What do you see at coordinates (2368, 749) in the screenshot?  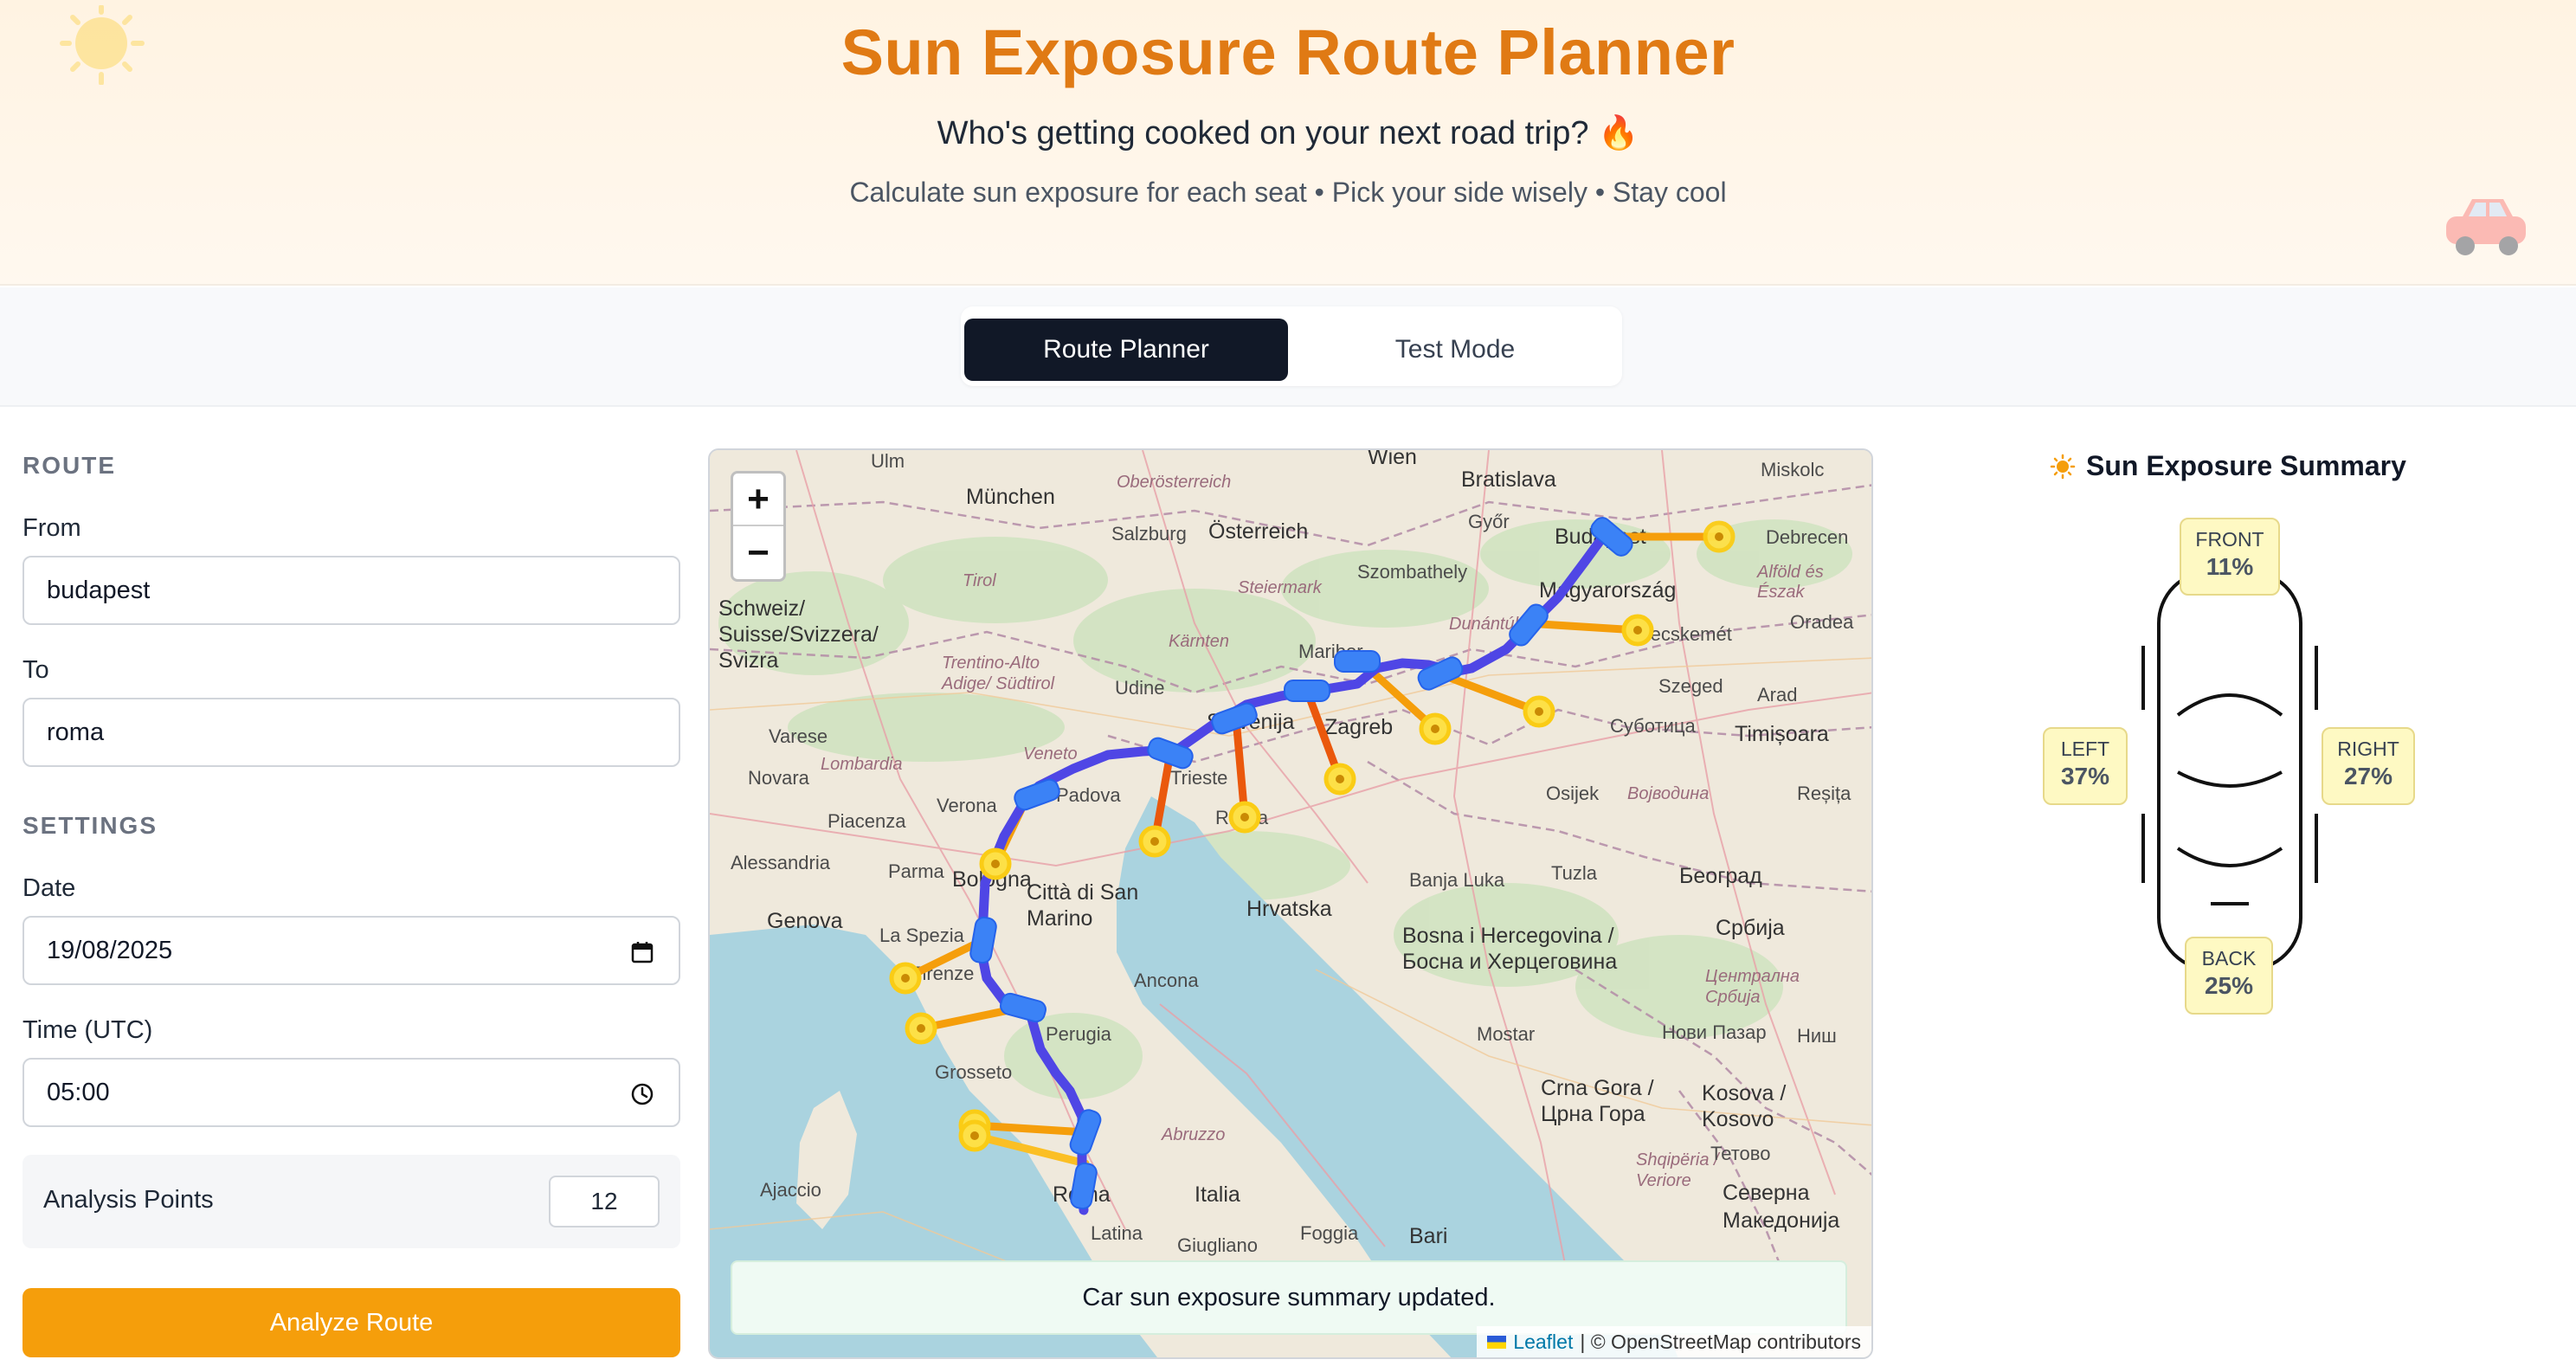 I see `right-label: RIGHT` at bounding box center [2368, 749].